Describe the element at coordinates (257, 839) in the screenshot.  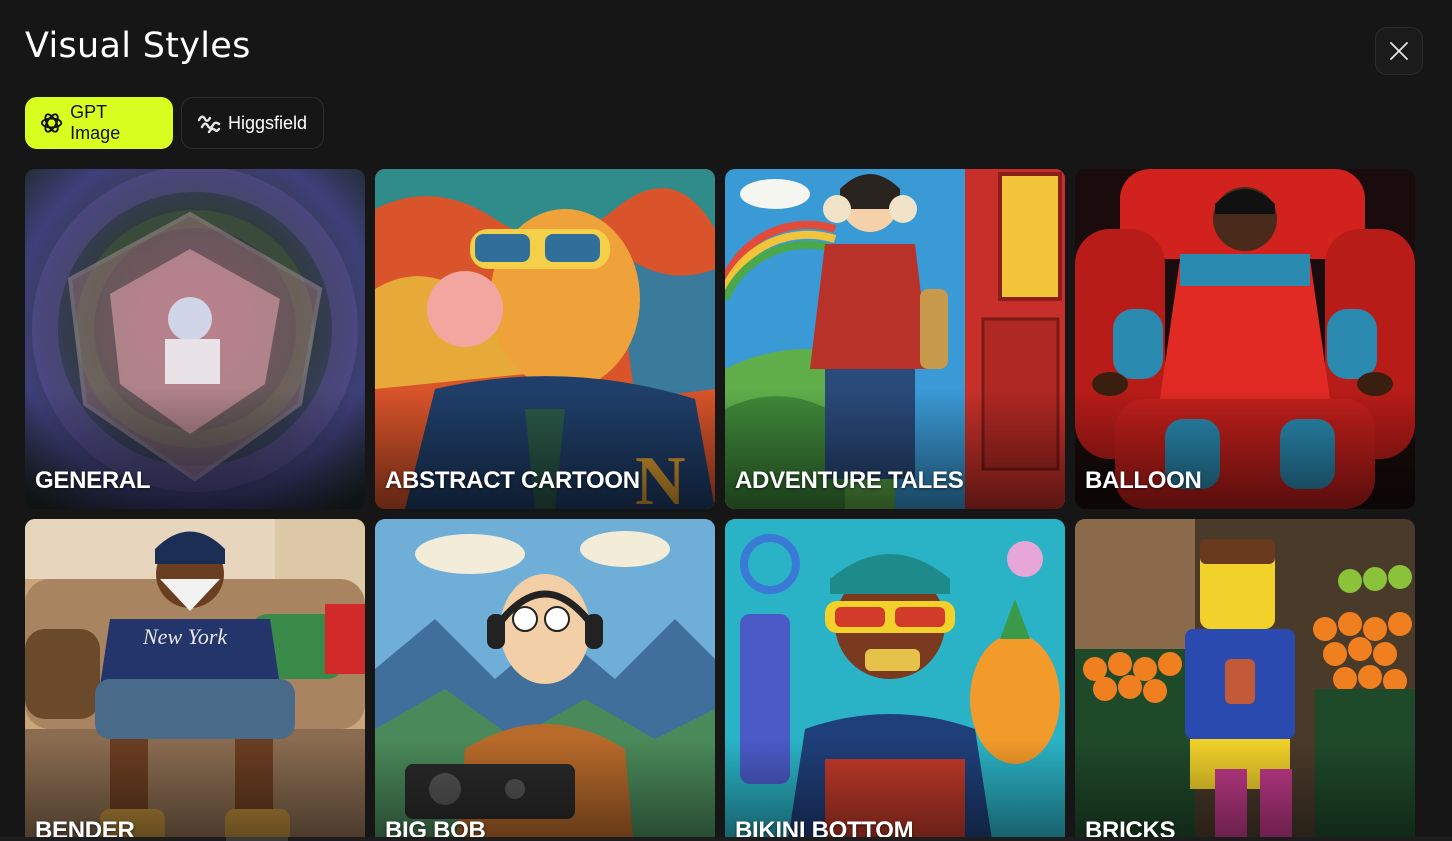
I see `horizontal-scrollbar-thumb` at that location.